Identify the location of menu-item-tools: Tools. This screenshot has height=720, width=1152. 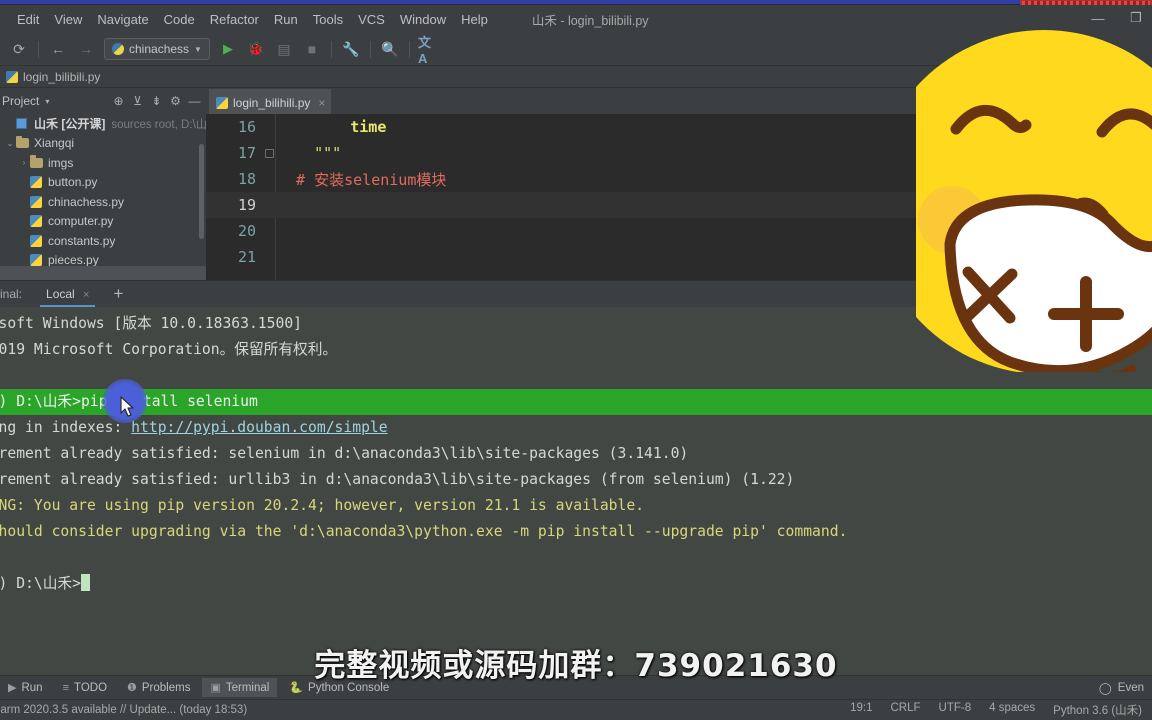
(328, 19).